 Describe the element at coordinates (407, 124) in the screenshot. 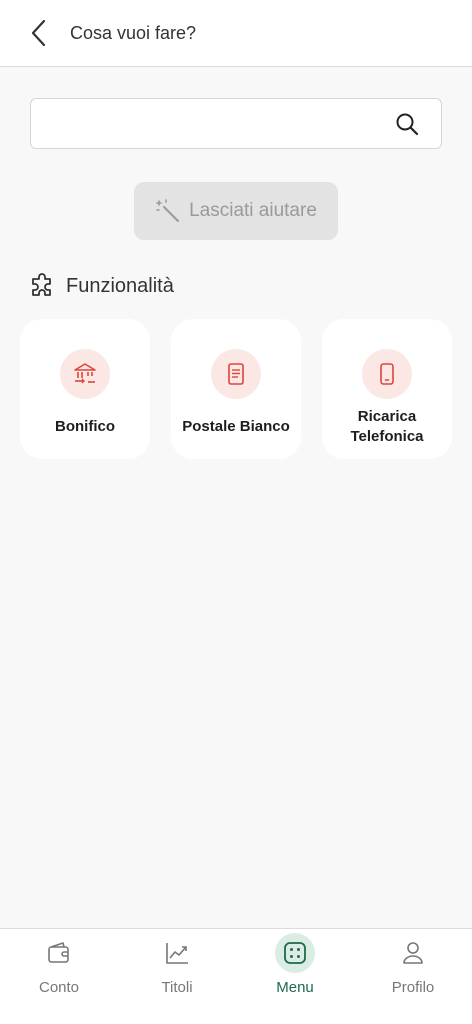

I see `search-icon` at that location.